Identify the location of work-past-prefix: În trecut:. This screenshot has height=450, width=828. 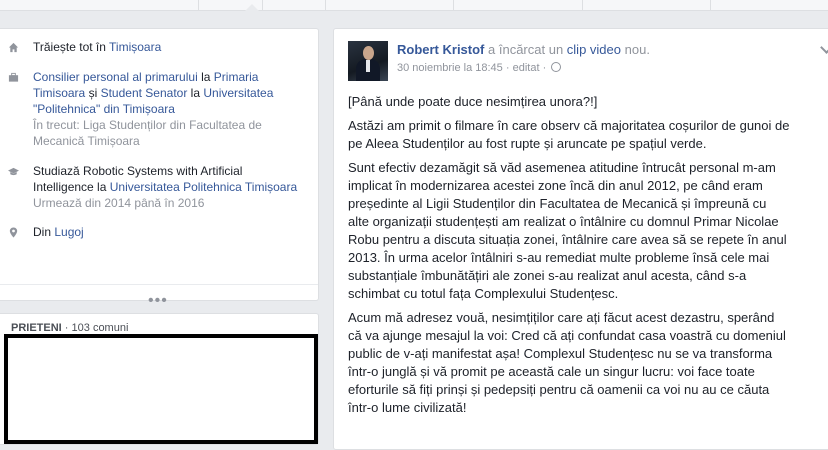
(56, 125).